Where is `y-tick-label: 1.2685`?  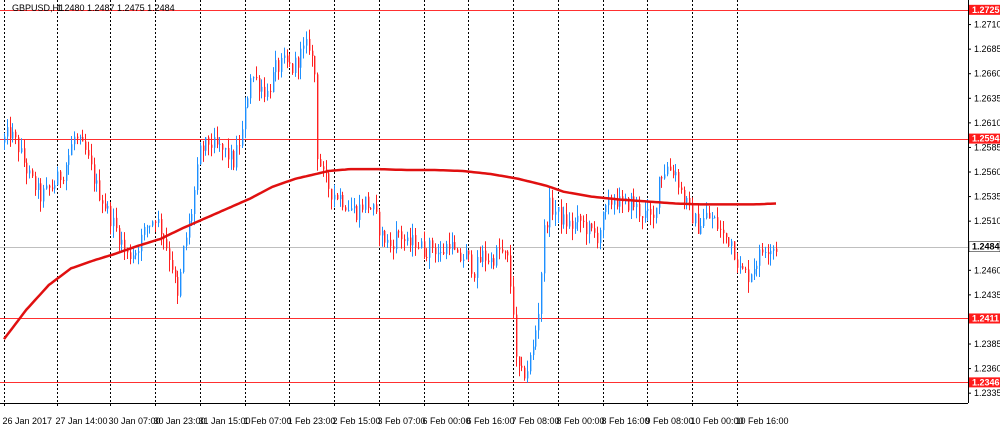
y-tick-label: 1.2685 is located at coordinates (987, 49).